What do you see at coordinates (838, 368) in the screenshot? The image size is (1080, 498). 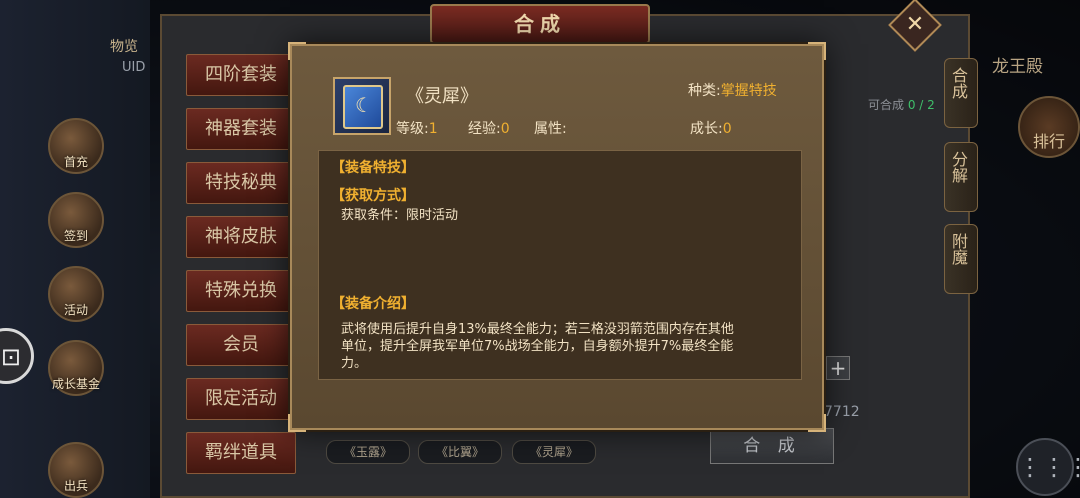 I see `plus-button: +` at bounding box center [838, 368].